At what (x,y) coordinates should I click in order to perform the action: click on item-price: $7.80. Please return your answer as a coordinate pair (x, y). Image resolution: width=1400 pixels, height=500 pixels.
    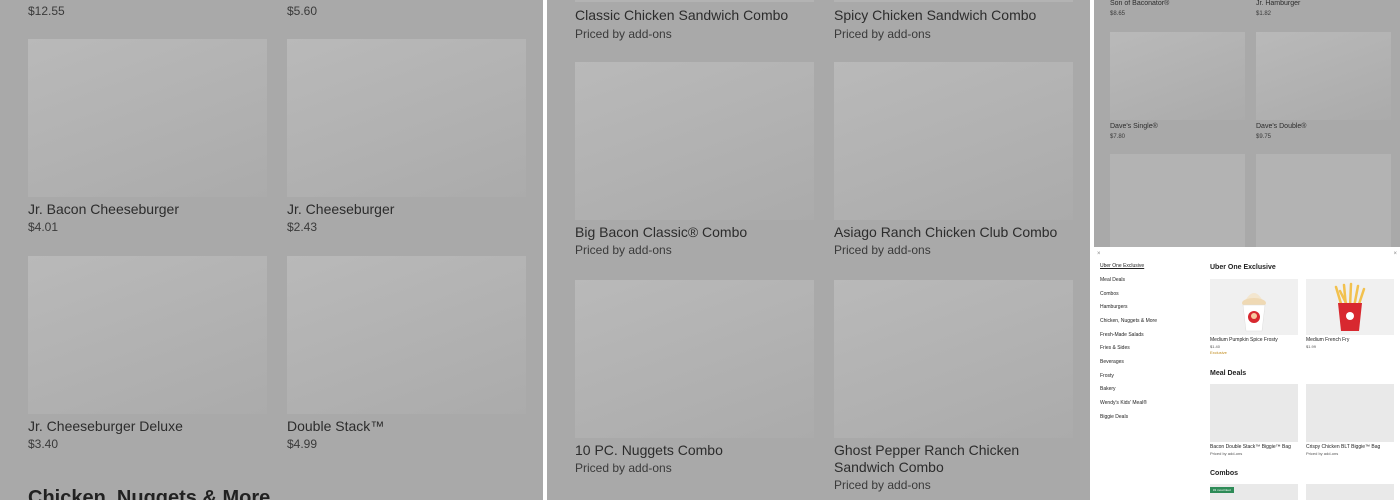
    Looking at the image, I should click on (1118, 137).